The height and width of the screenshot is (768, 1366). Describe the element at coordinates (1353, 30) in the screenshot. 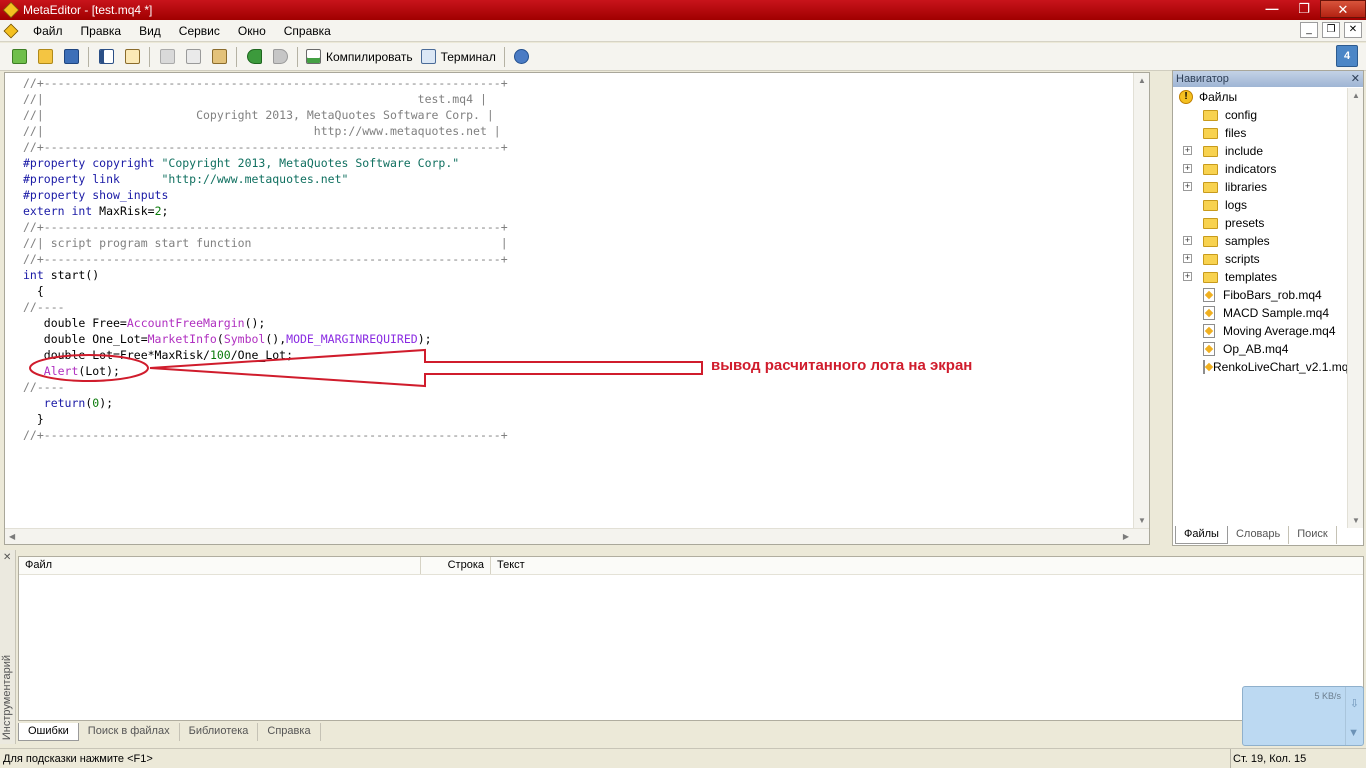

I see `doc-close-button: ✕` at that location.